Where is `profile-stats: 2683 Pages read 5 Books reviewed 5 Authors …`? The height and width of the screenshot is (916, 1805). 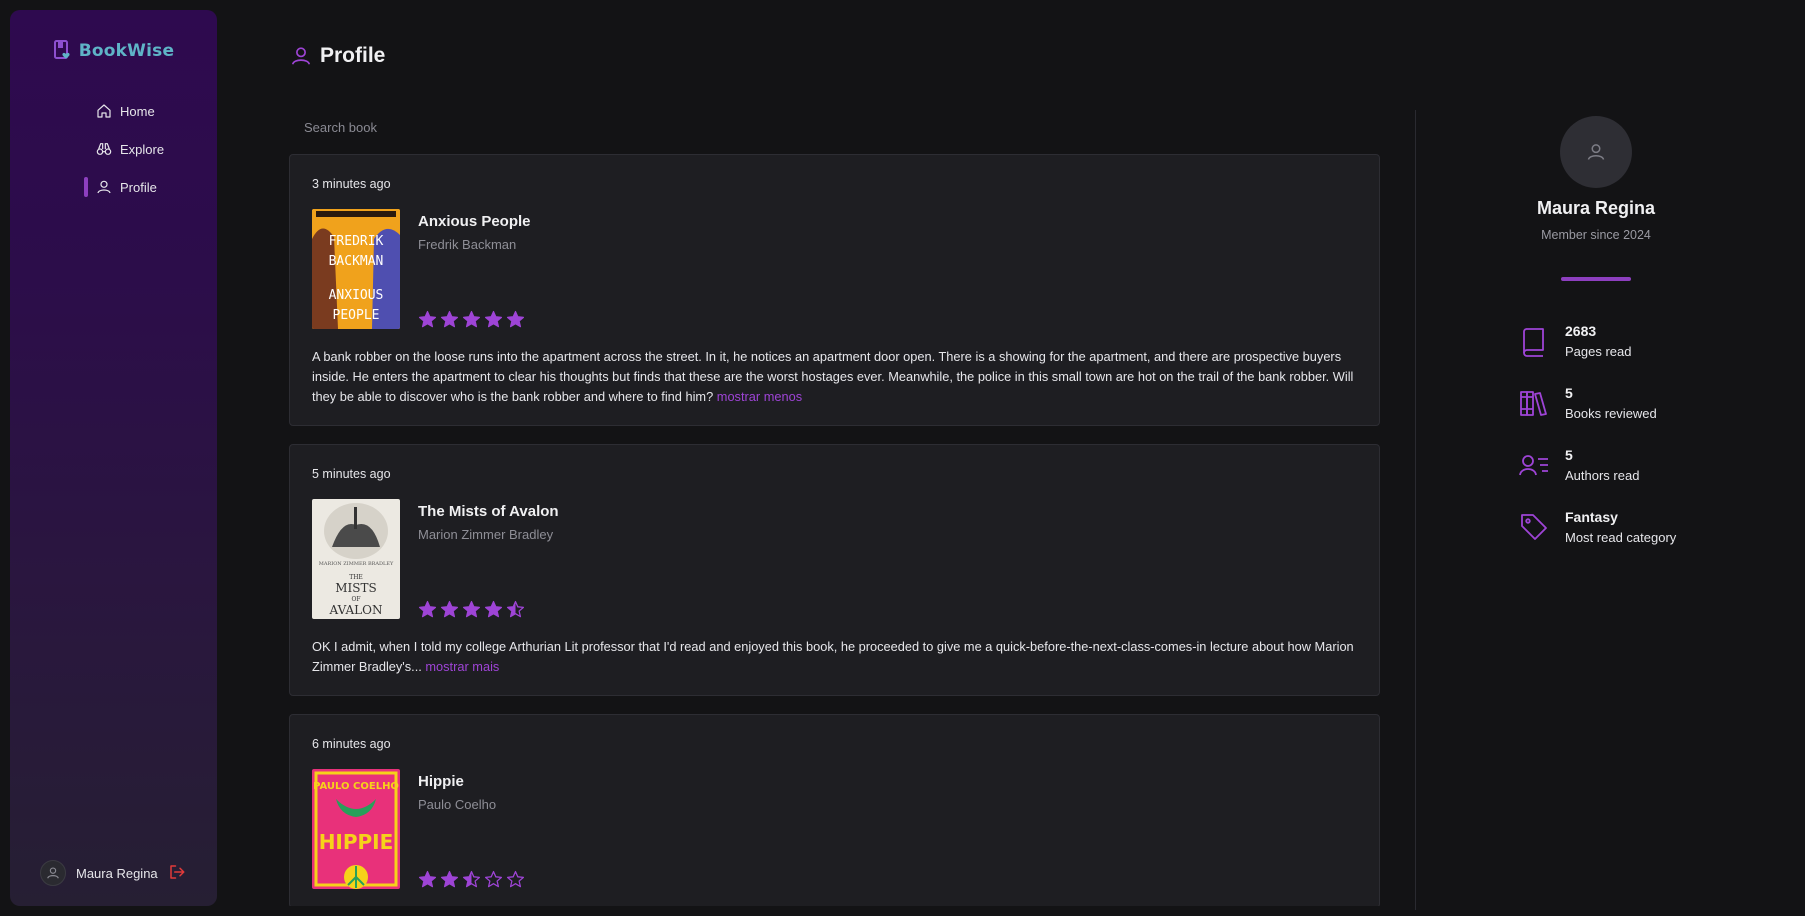
profile-stats: 2683 Pages read 5 Books reviewed 5 Authors … is located at coordinates (1597, 445).